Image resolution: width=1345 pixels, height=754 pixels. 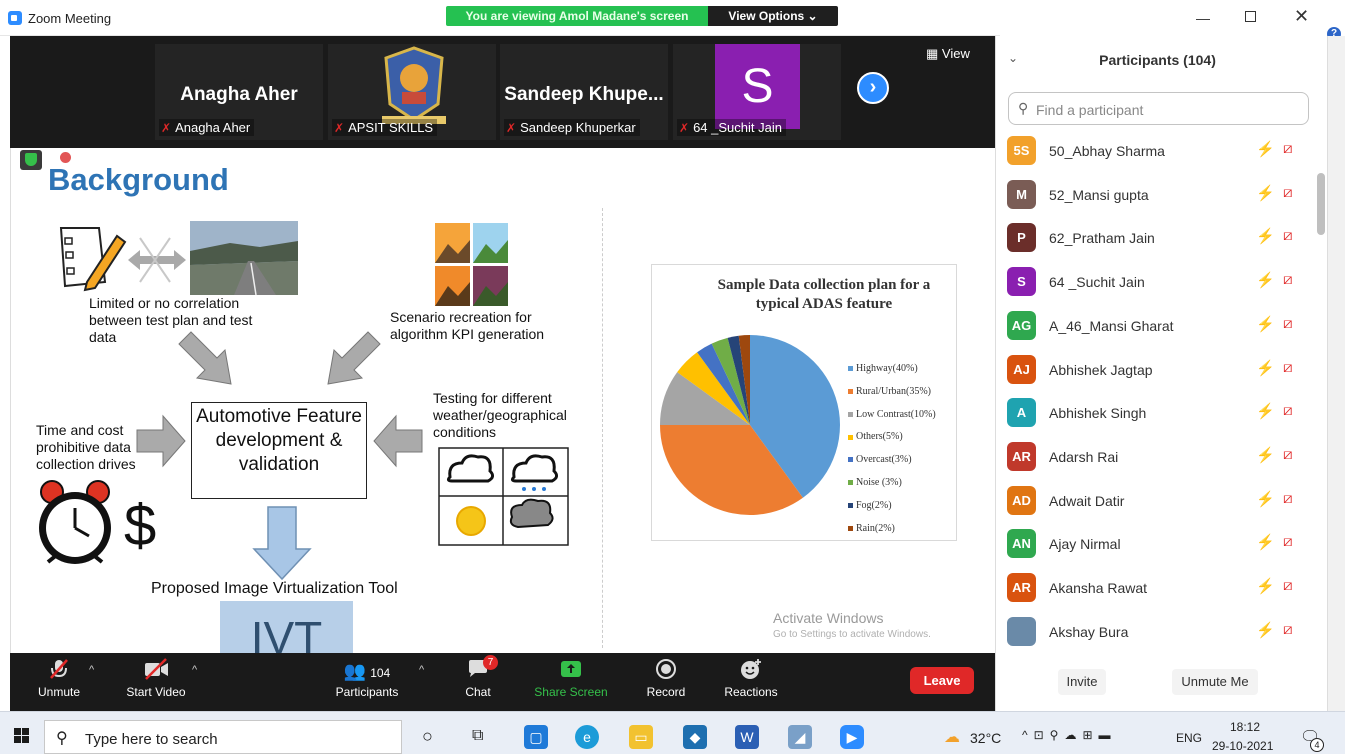 What do you see at coordinates (747, 737) in the screenshot?
I see `word-app-icon: W` at bounding box center [747, 737].